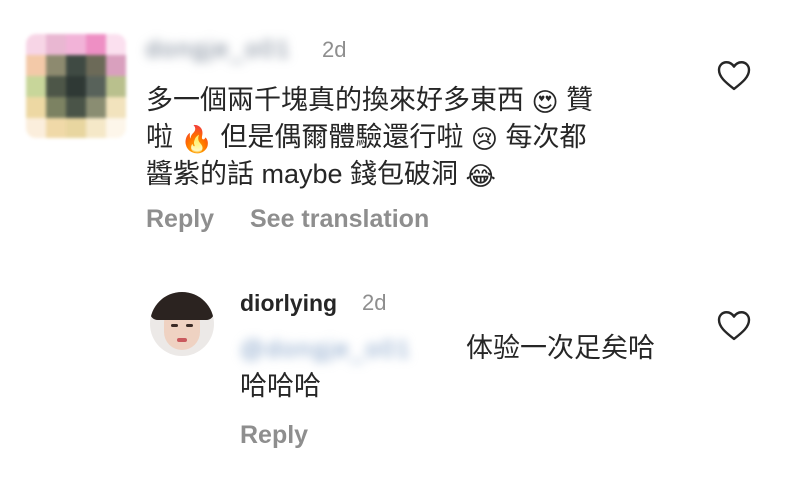 This screenshot has width=800, height=485. I want to click on replier-avatar, so click(182, 324).